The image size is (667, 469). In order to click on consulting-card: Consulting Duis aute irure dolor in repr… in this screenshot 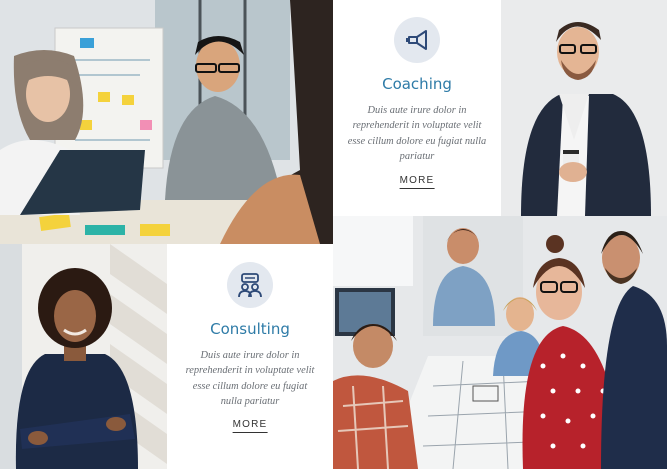, I will do `click(250, 356)`.